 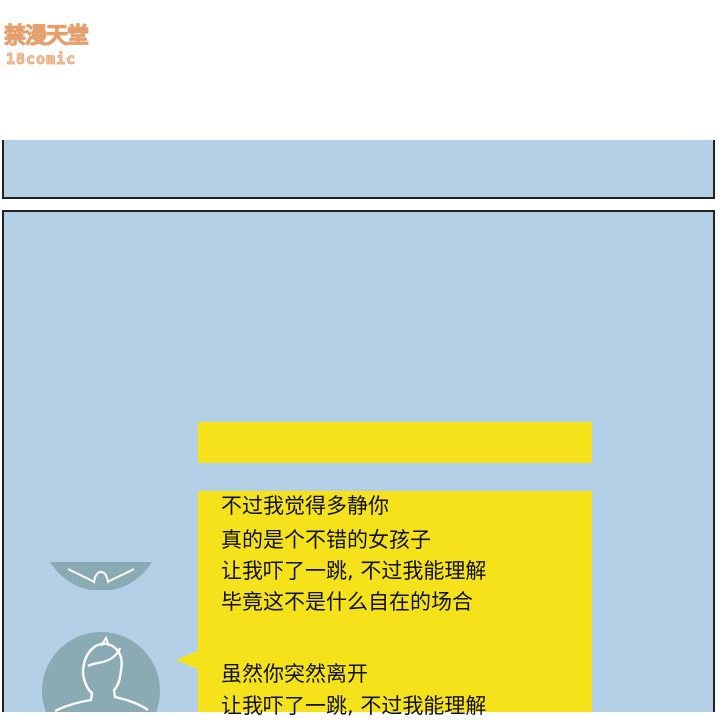 I want to click on dialogue-line: 毕竟这不是什么自在的场合, so click(x=347, y=602).